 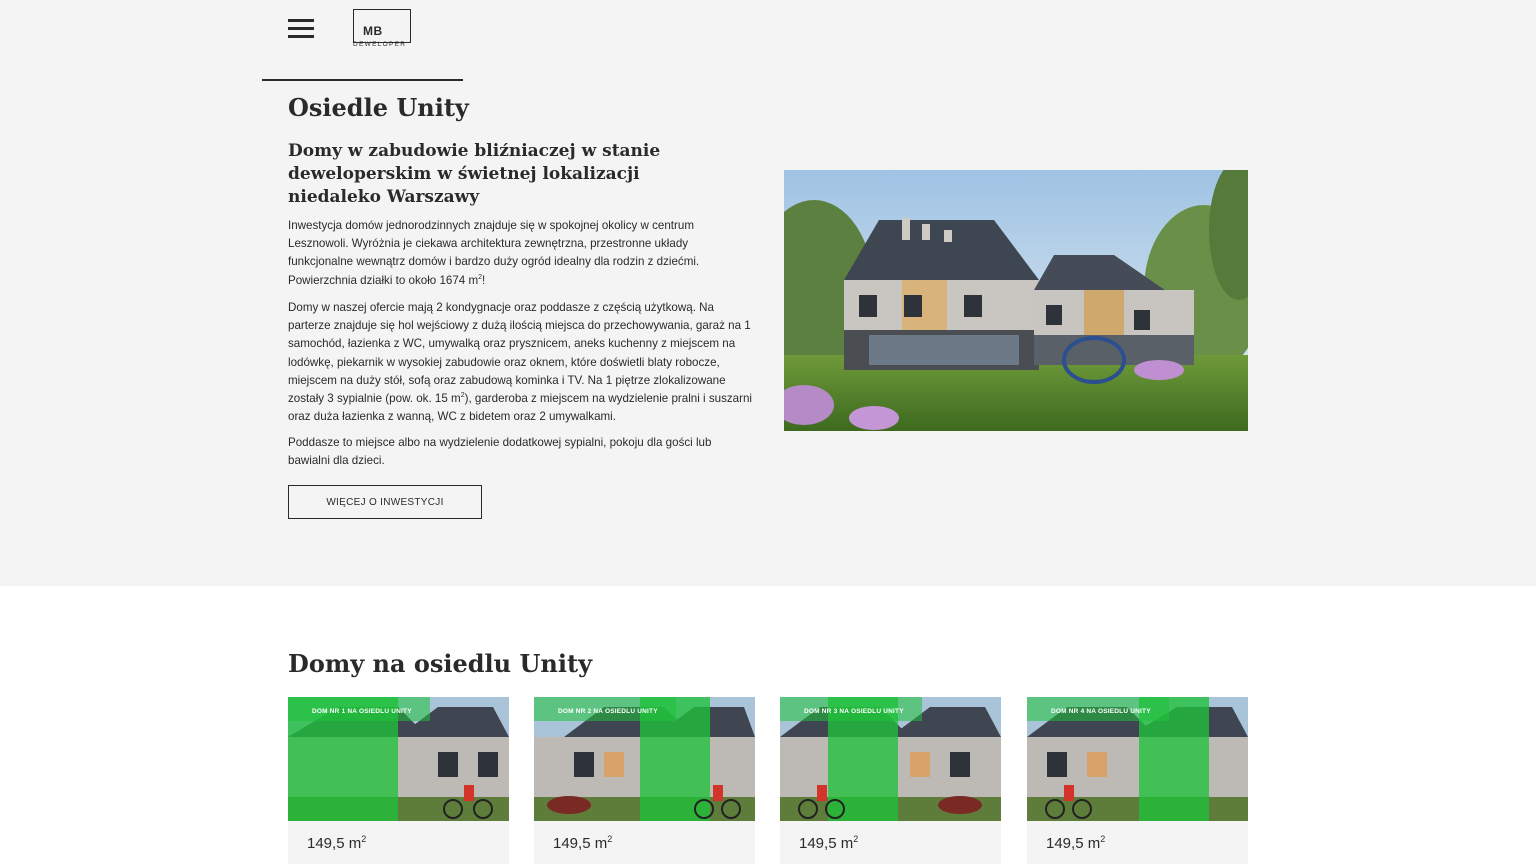 I want to click on house-card-1: DOM NR 1 NA OSIEDLU UNITY 149,5 m2, so click(x=398, y=780).